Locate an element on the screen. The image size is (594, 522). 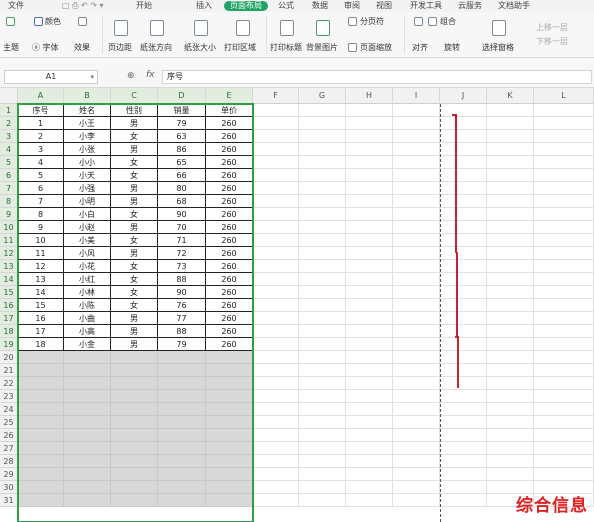
table-cell: 小风 is located at coordinates (87, 253).